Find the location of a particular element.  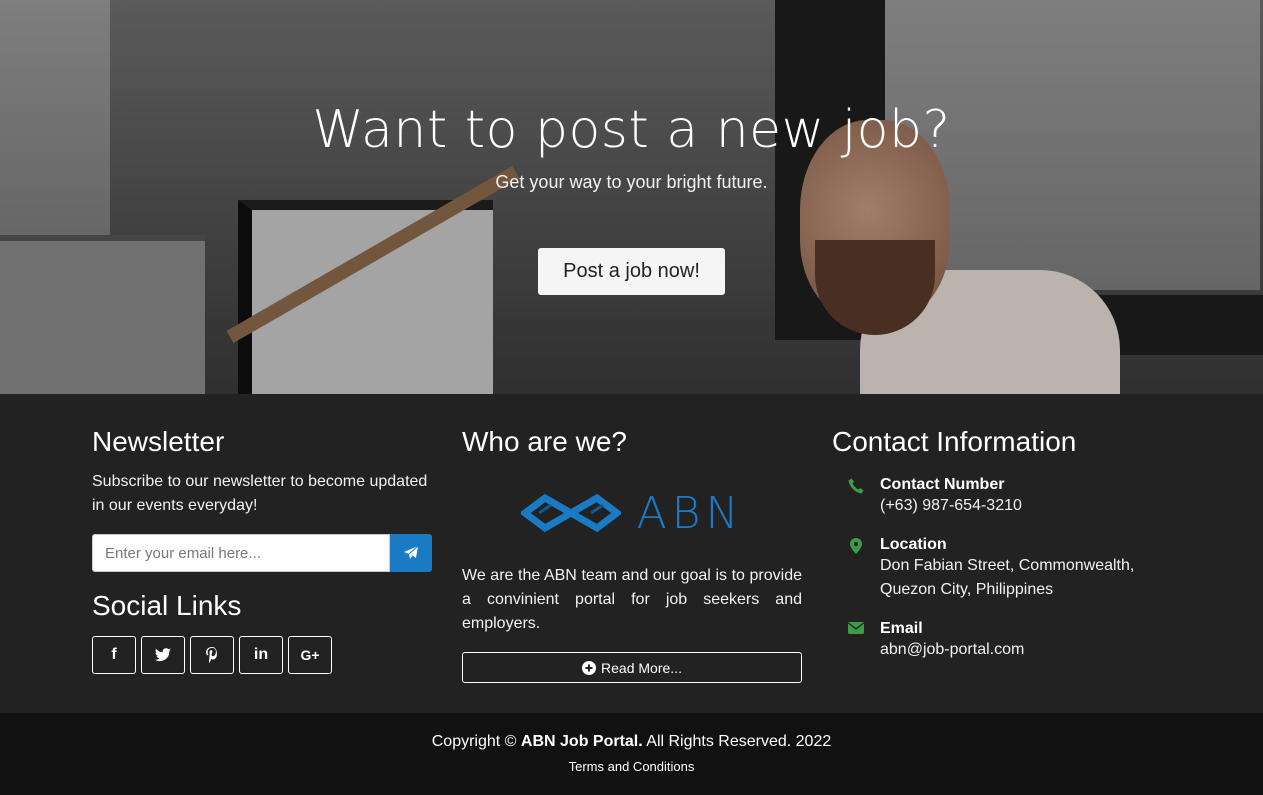

pinterest-icon is located at coordinates (211, 655).